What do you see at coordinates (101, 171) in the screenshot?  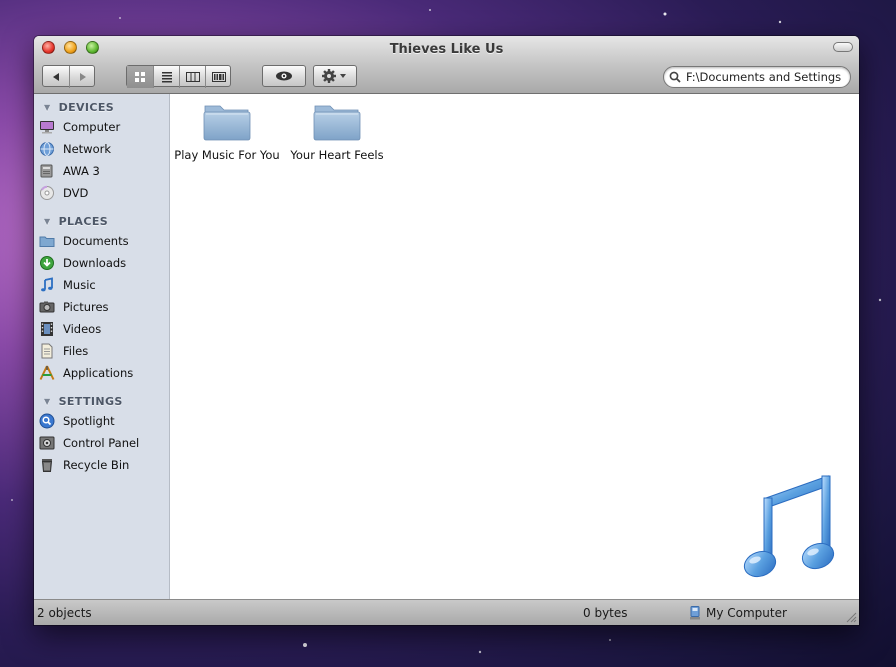 I see `sidebar-item-awa3: AWA 3` at bounding box center [101, 171].